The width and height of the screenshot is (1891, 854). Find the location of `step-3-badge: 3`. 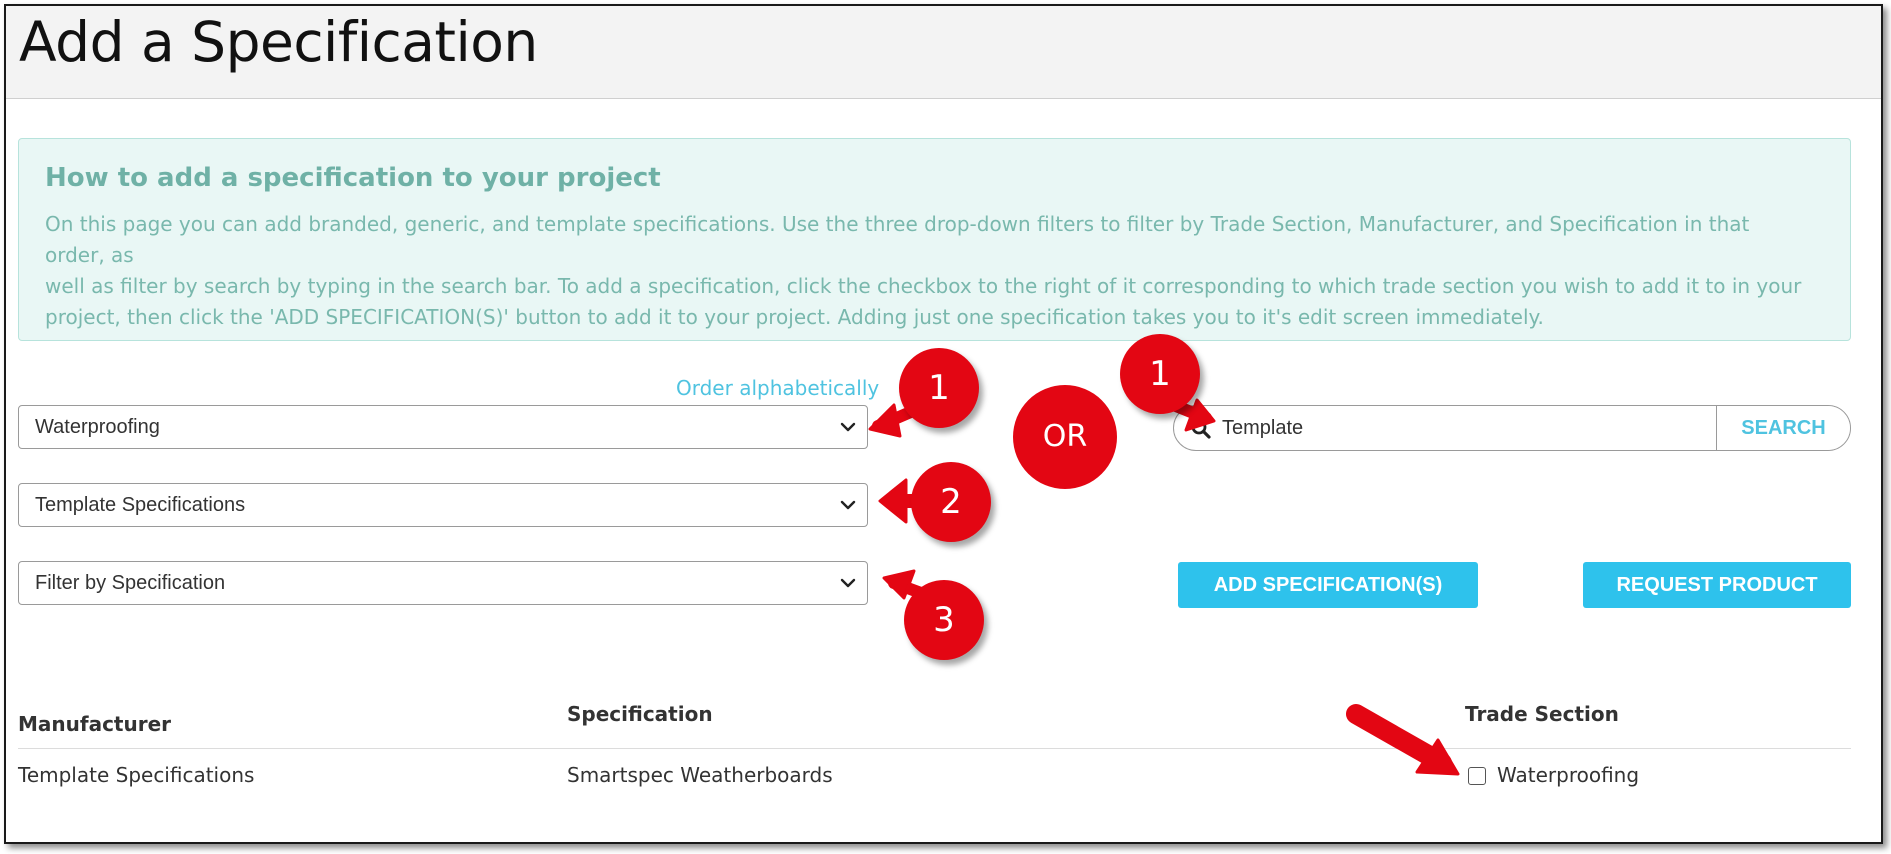

step-3-badge: 3 is located at coordinates (944, 620).